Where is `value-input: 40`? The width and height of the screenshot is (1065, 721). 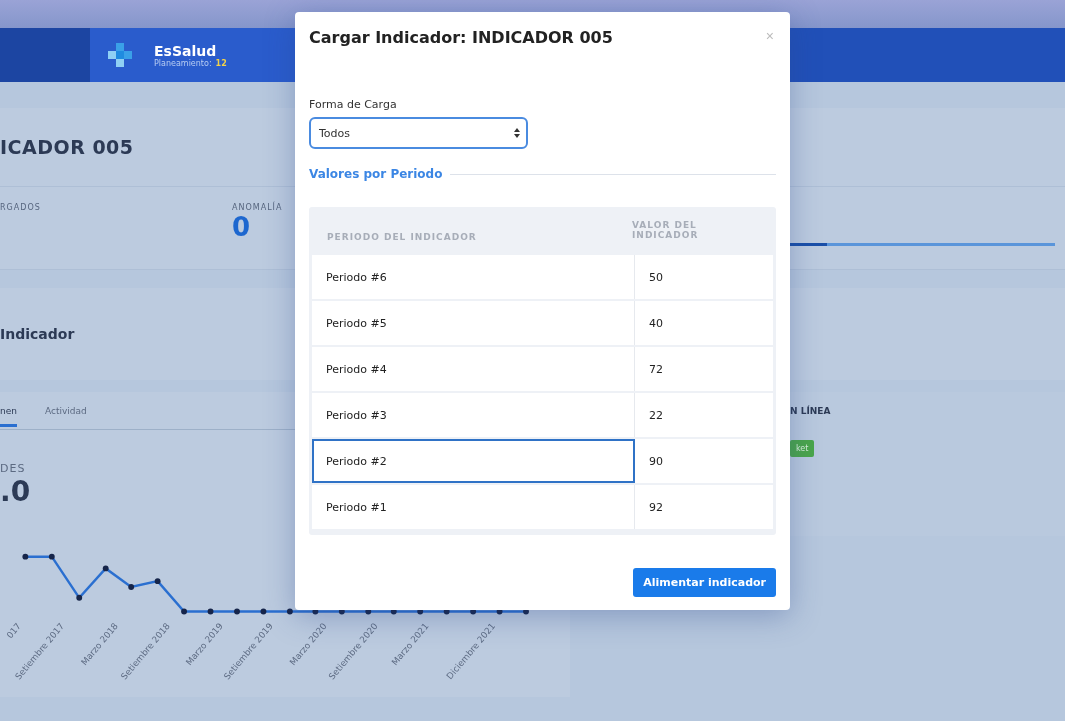 value-input: 40 is located at coordinates (704, 323).